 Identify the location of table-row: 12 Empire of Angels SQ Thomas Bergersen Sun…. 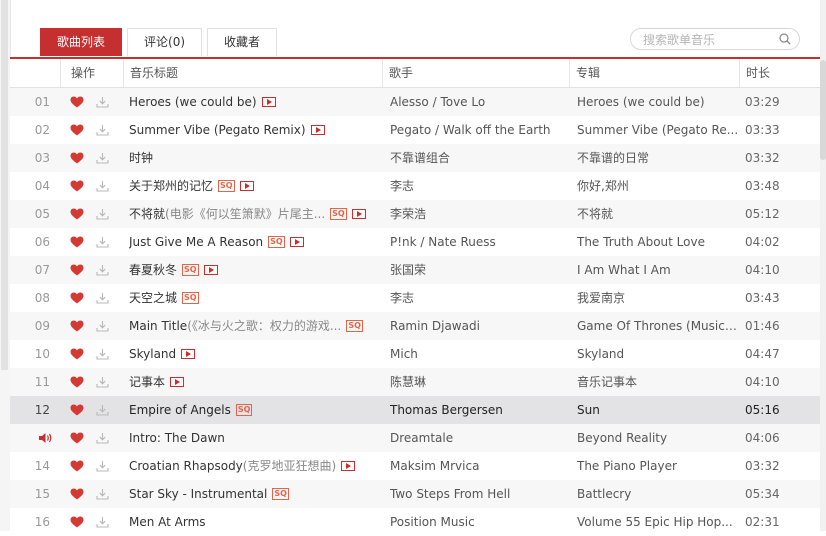
(415, 410).